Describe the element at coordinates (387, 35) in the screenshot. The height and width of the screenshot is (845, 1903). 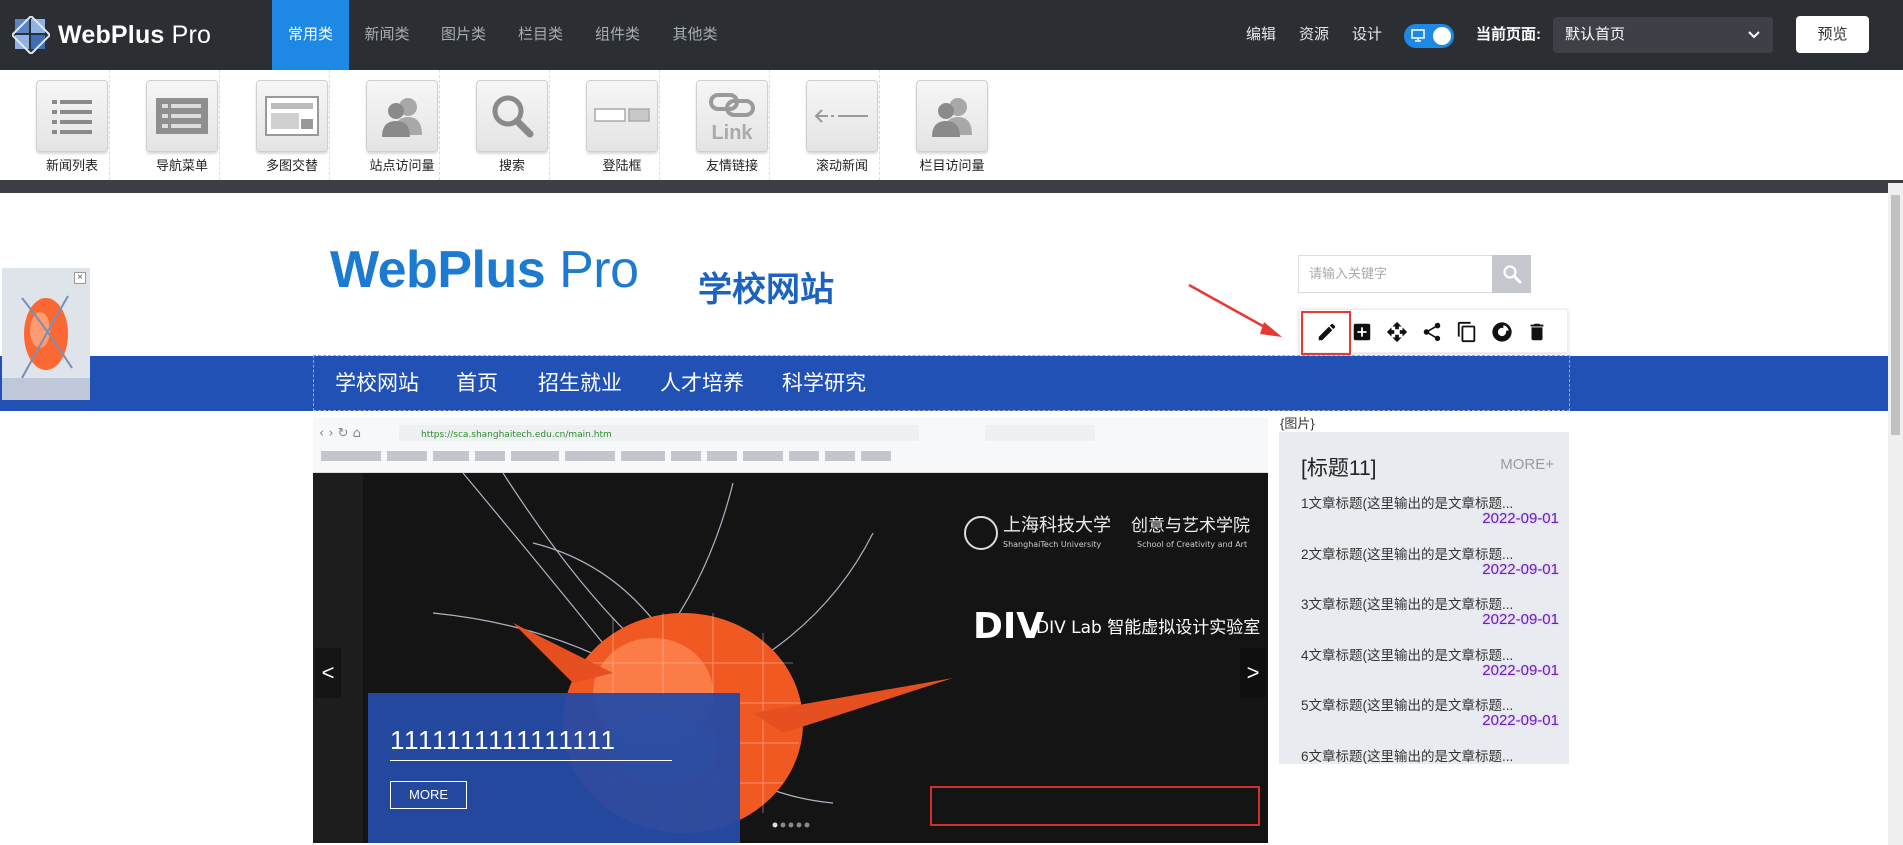
I see `tab-news: 新闻类` at that location.